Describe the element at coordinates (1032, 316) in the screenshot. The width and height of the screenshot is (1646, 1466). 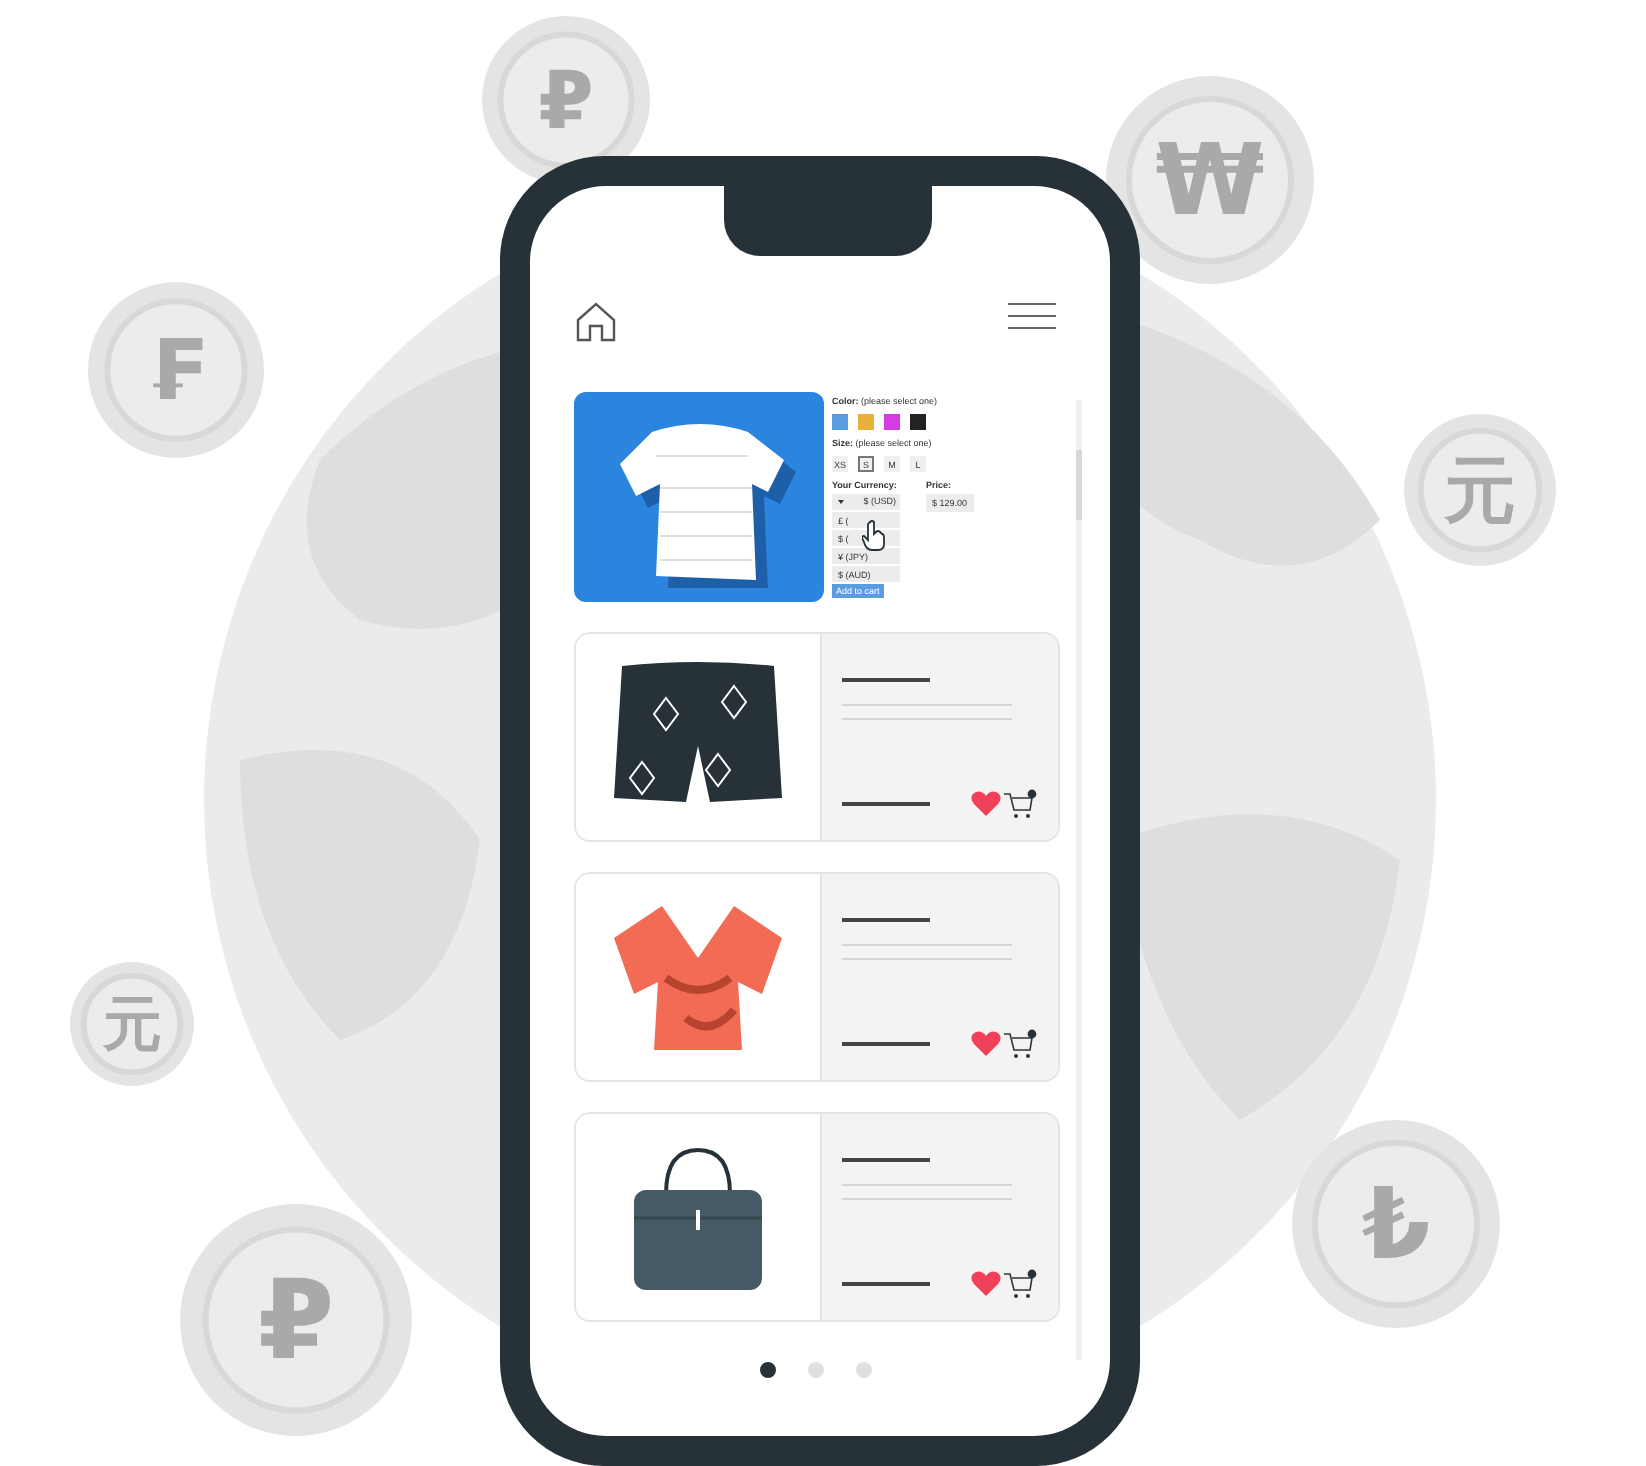
I see `menu-icon` at that location.